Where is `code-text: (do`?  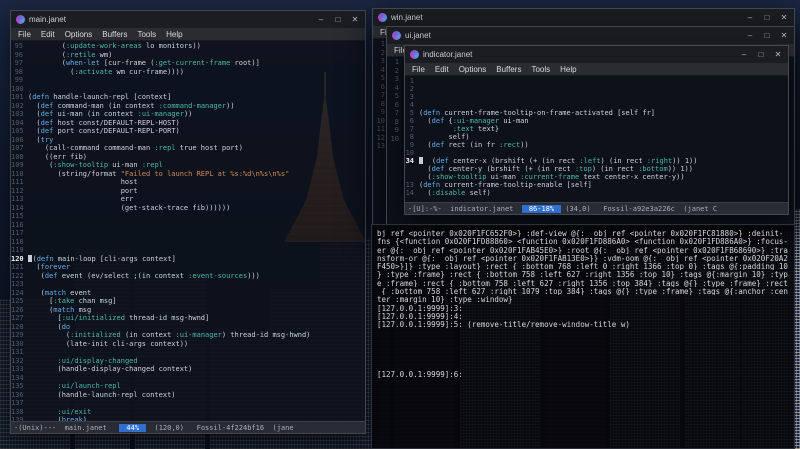 code-text: (do is located at coordinates (49, 326).